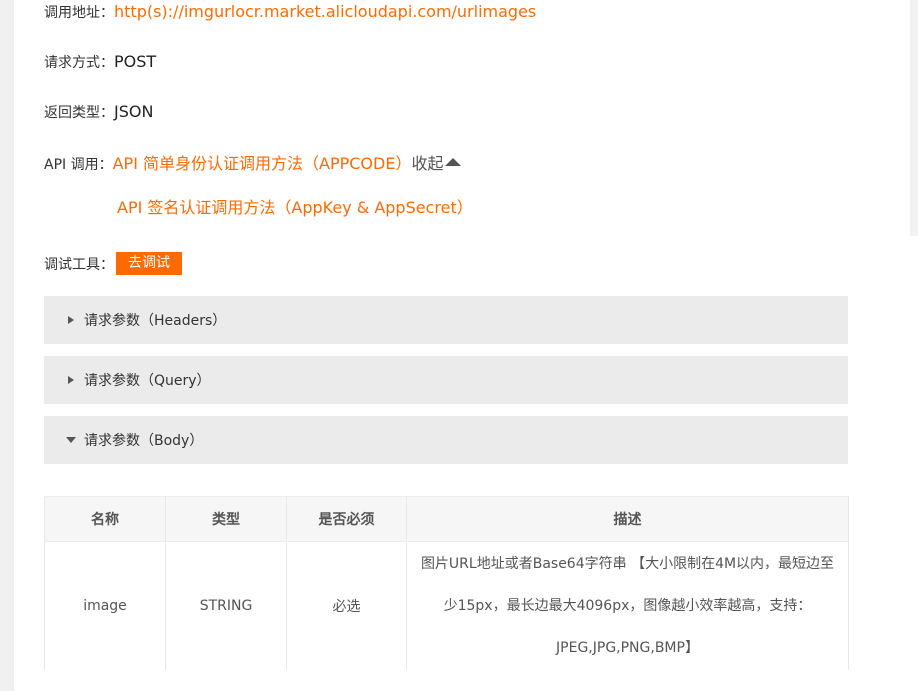 The image size is (918, 691). What do you see at coordinates (453, 162) in the screenshot?
I see `caret-up-icon` at bounding box center [453, 162].